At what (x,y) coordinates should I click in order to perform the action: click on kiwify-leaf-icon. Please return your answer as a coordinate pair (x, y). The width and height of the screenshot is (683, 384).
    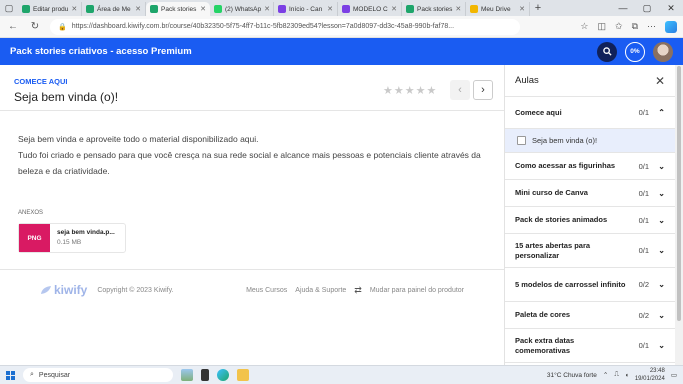
    Looking at the image, I should click on (46, 290).